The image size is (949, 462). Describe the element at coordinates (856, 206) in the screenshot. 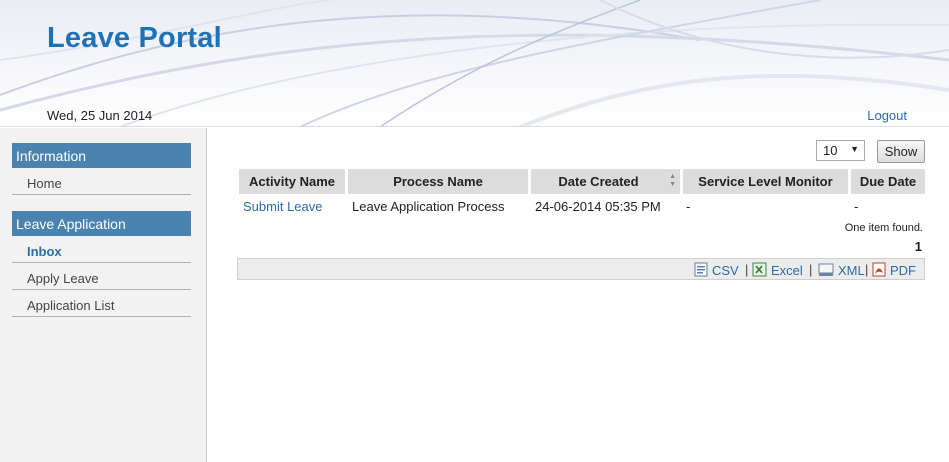

I see `table-row-due-date: -` at that location.